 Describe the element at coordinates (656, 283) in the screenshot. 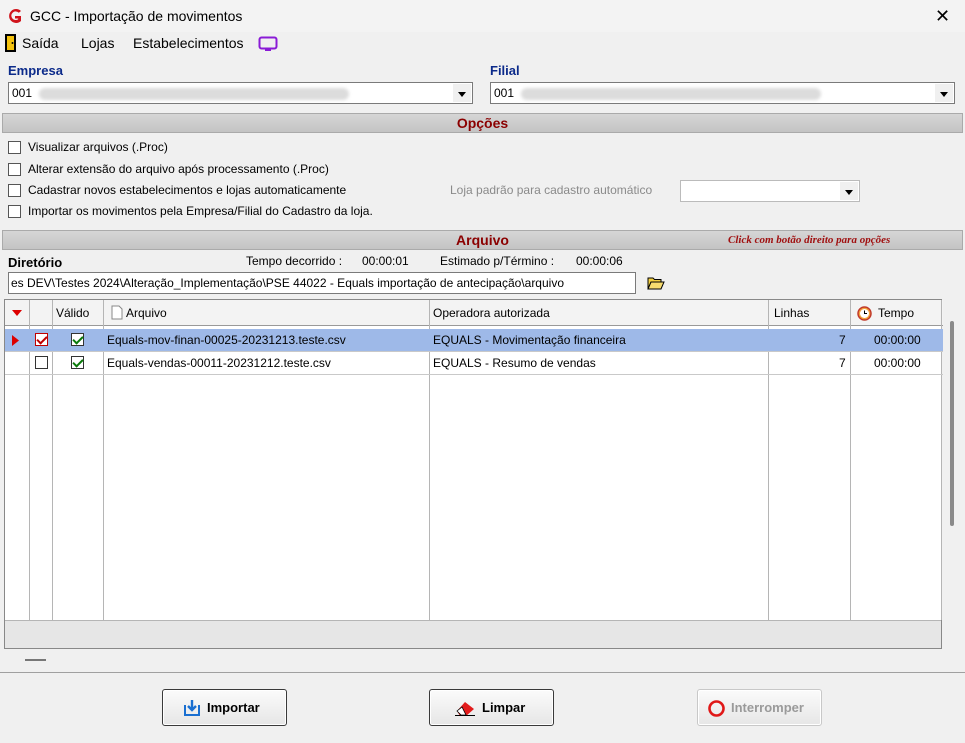

I see `folder-open-icon` at that location.